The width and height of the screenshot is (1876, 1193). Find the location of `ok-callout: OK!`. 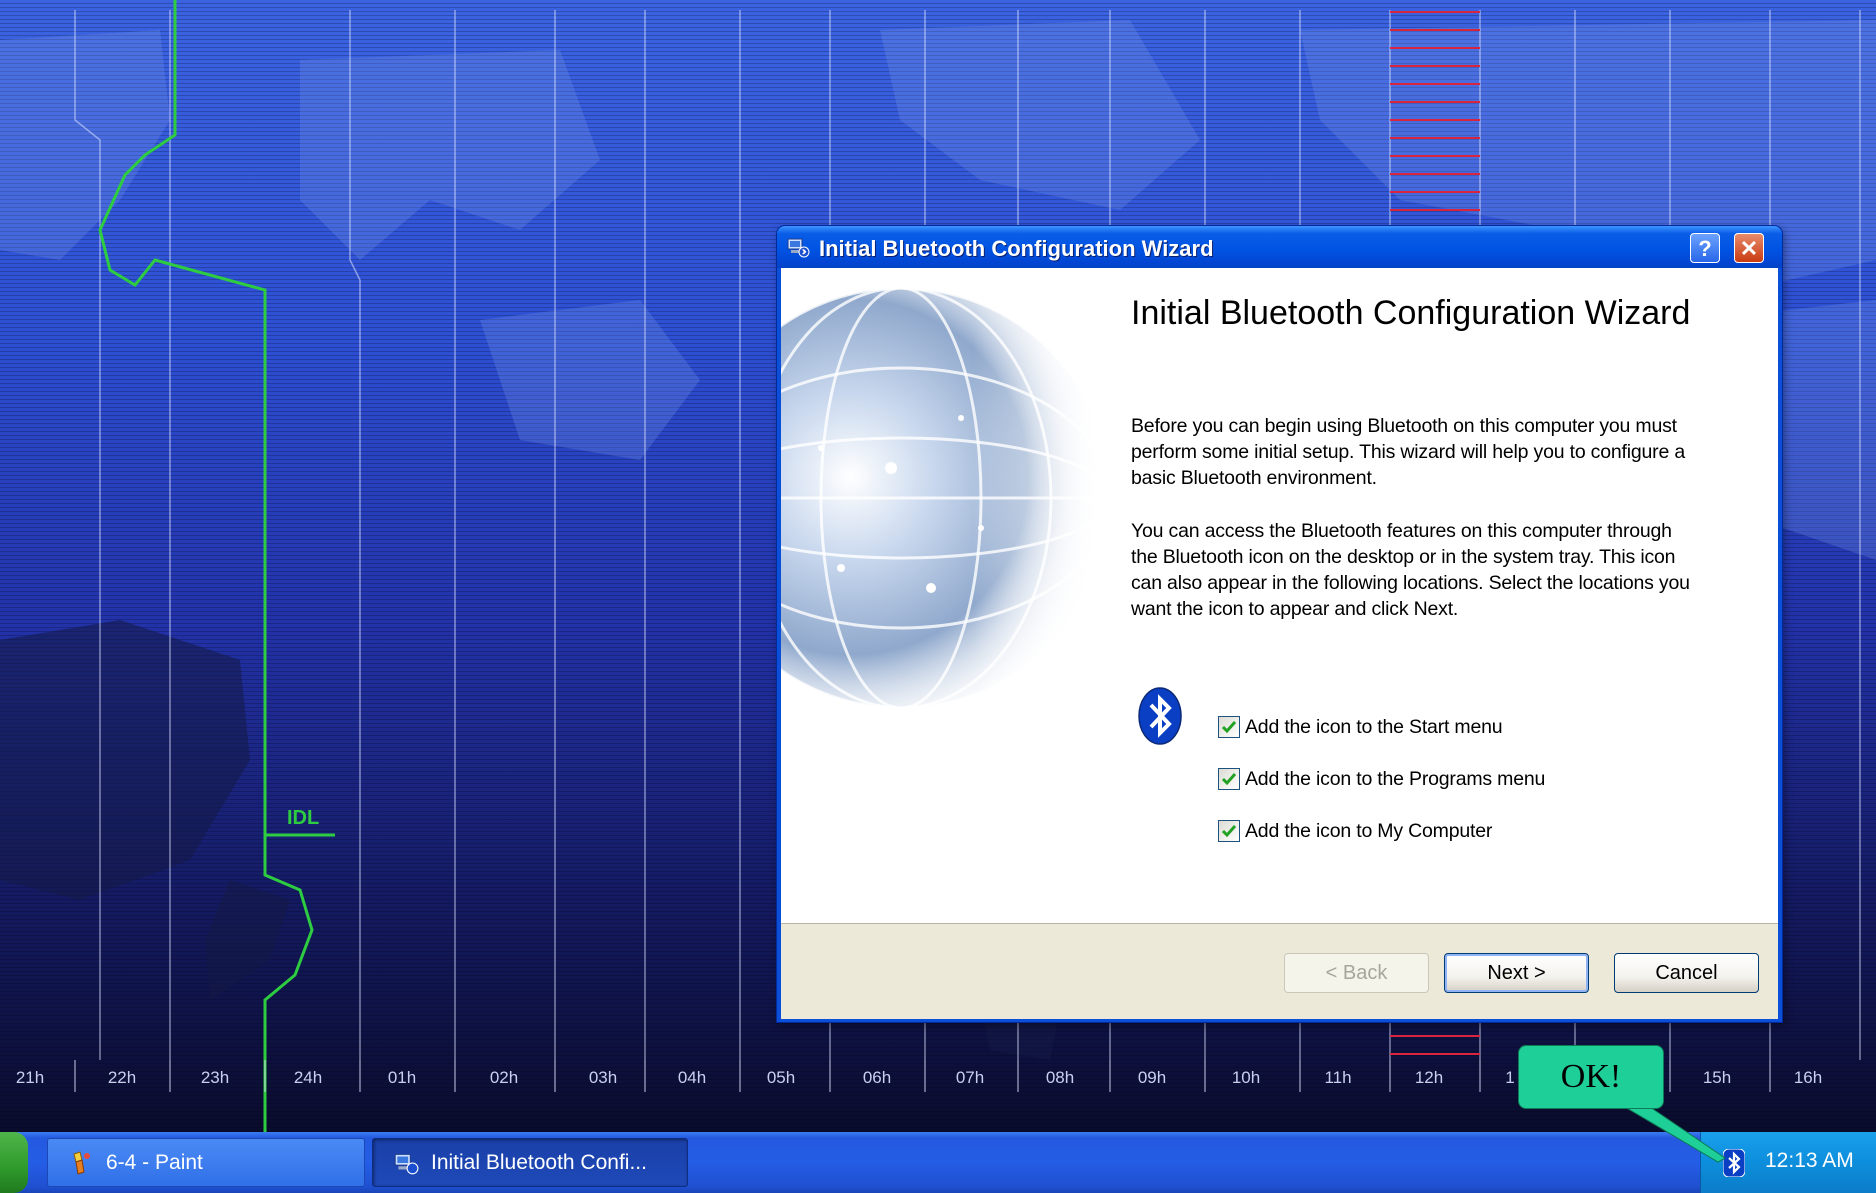

ok-callout: OK! is located at coordinates (1591, 1077).